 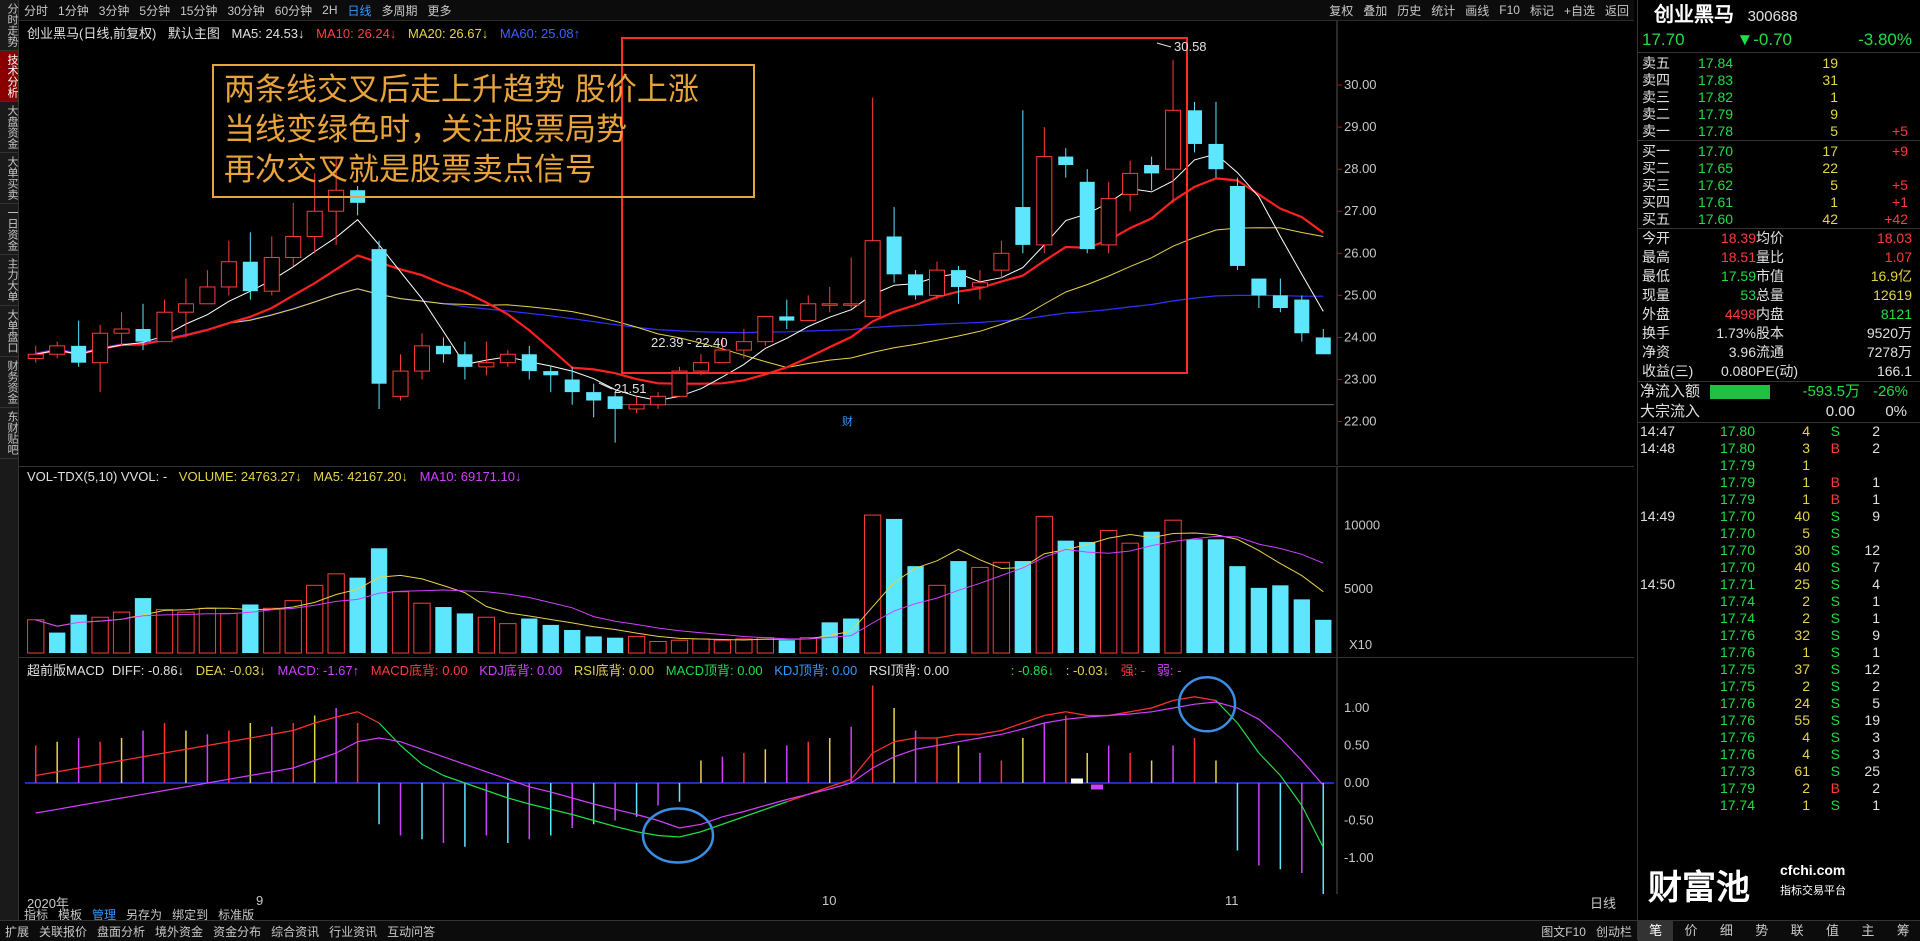 I want to click on nav-item-order-book: 大单盘口, so click(x=9, y=331).